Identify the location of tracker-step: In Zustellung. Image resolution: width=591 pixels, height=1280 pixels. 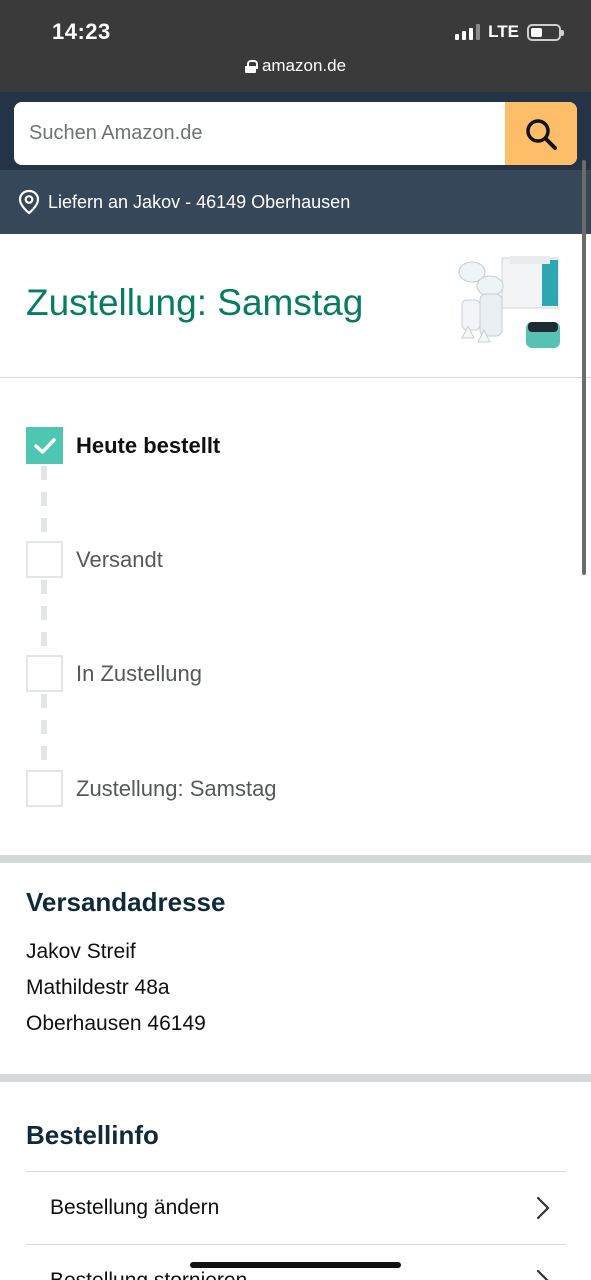
(114, 673).